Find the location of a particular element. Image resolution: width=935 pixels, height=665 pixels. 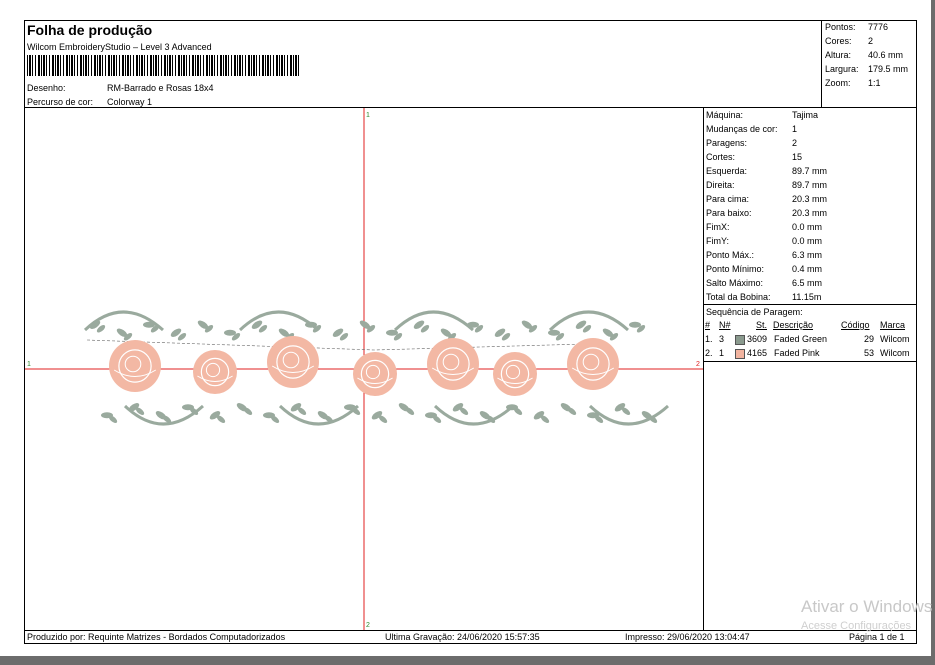

stat-label: Máquina: is located at coordinates (725, 115).